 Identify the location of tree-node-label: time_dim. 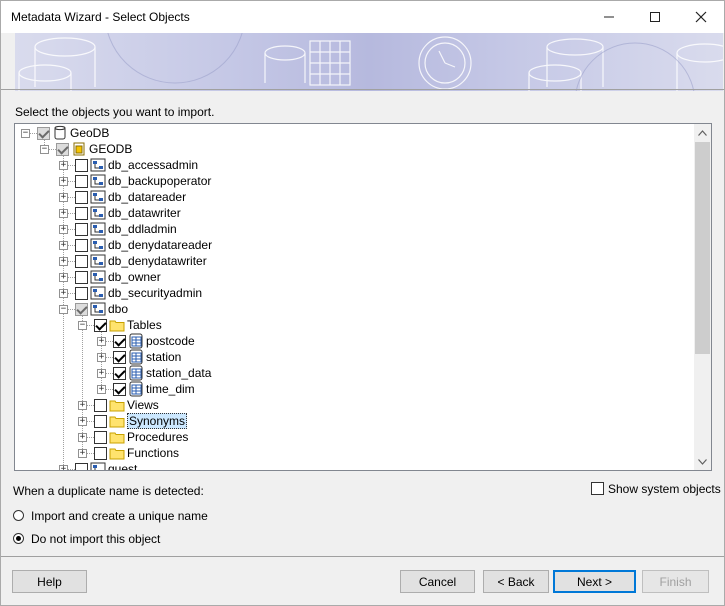
(170, 389).